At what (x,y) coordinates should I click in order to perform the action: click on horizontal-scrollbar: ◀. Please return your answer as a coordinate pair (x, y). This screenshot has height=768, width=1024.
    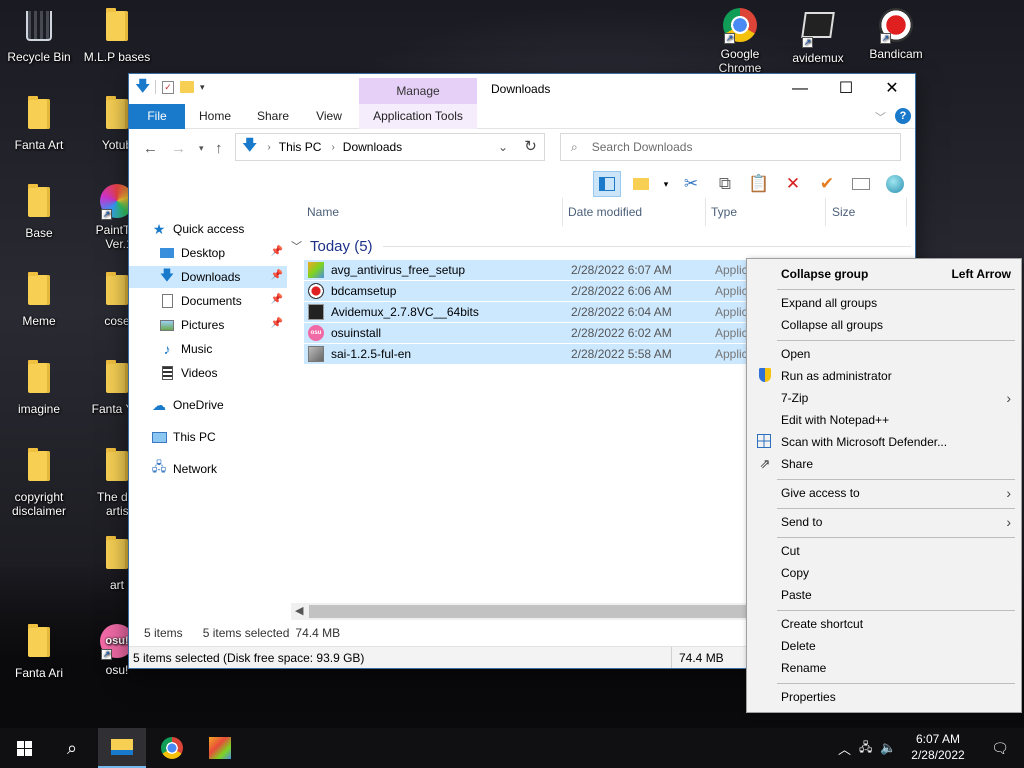
    Looking at the image, I should click on (520, 611).